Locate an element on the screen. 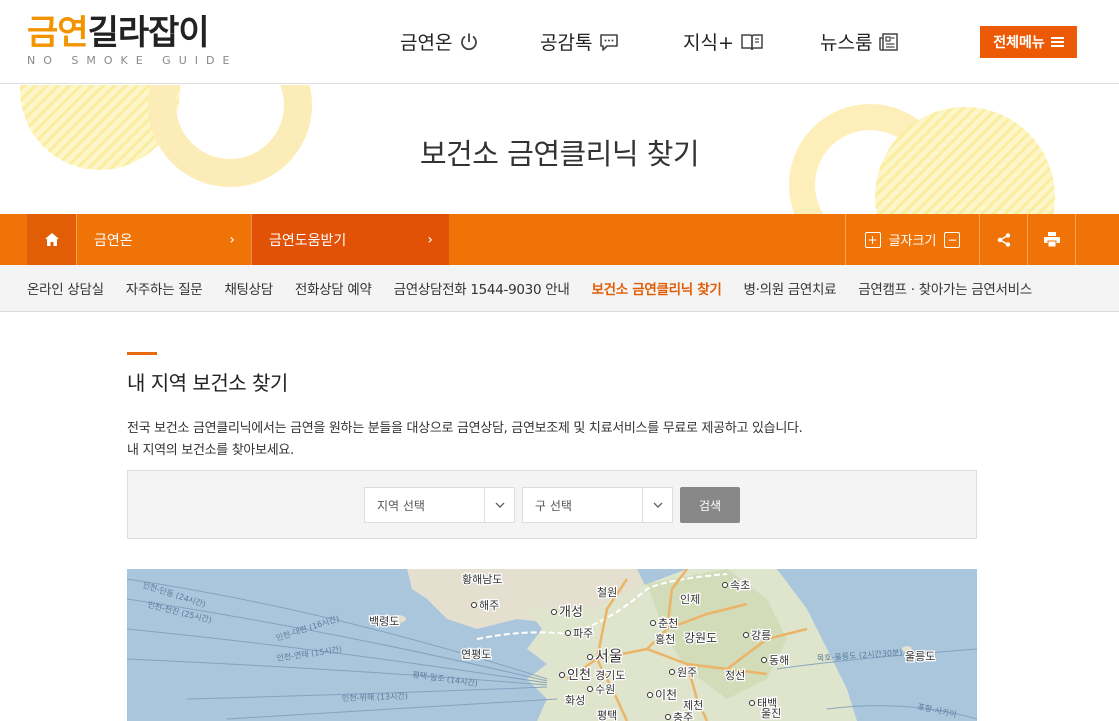  map-place-label: 개성 is located at coordinates (571, 612).